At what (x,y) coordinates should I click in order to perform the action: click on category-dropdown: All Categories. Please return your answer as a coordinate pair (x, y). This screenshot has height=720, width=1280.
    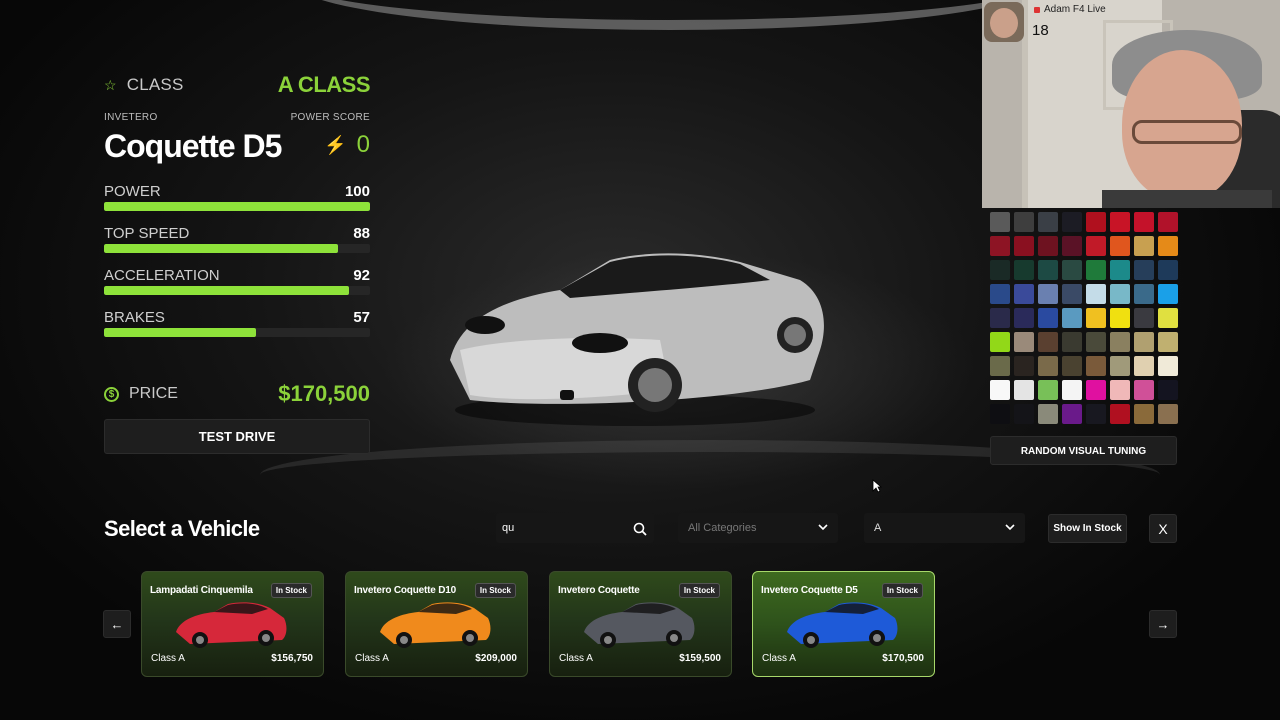
    Looking at the image, I should click on (758, 528).